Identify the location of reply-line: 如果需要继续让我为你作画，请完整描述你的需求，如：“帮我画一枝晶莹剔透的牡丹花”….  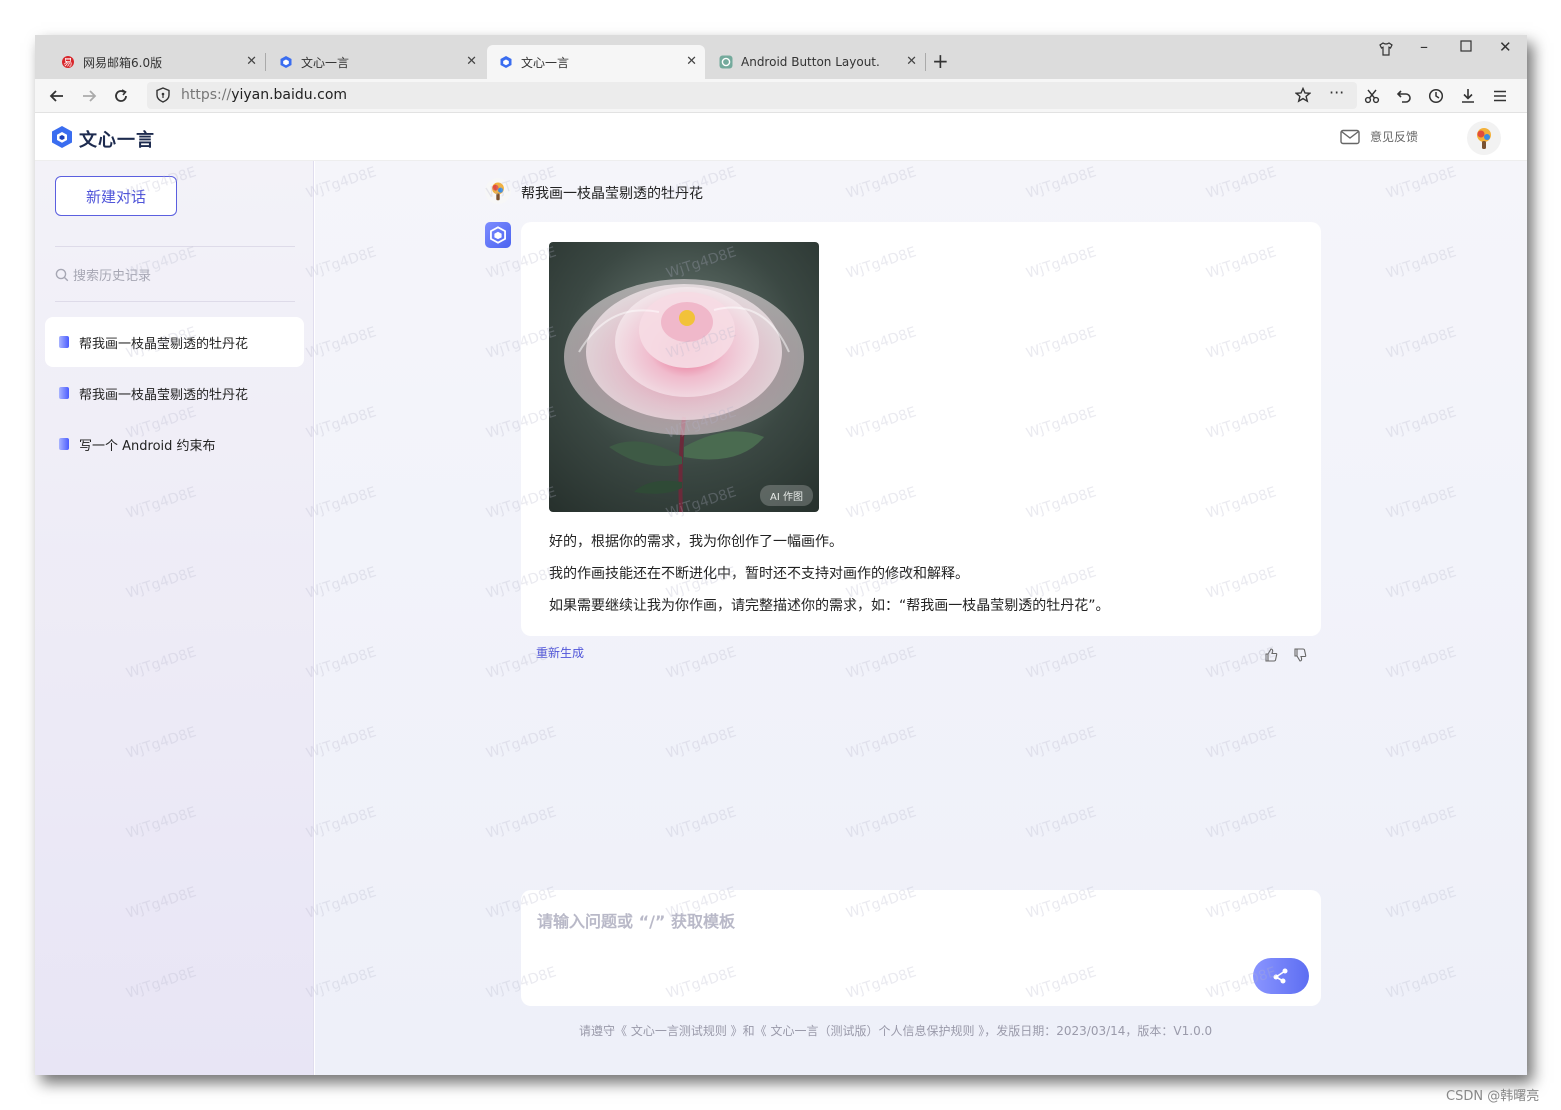
(829, 606).